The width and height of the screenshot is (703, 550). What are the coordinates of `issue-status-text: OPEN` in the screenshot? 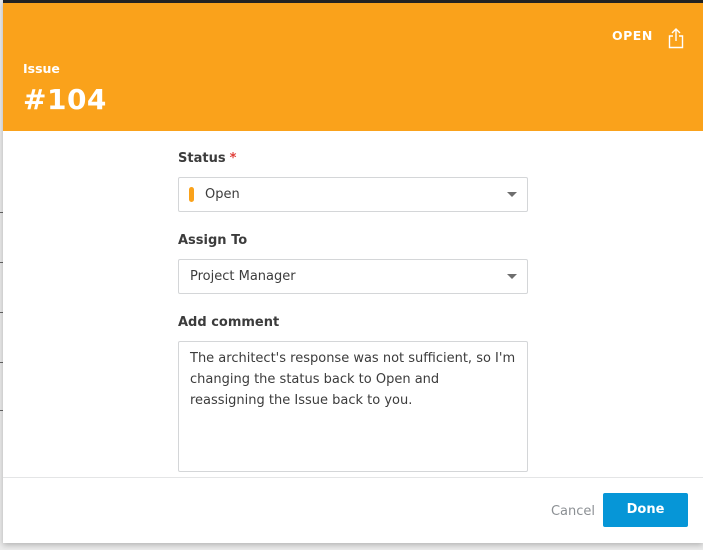 It's located at (632, 35).